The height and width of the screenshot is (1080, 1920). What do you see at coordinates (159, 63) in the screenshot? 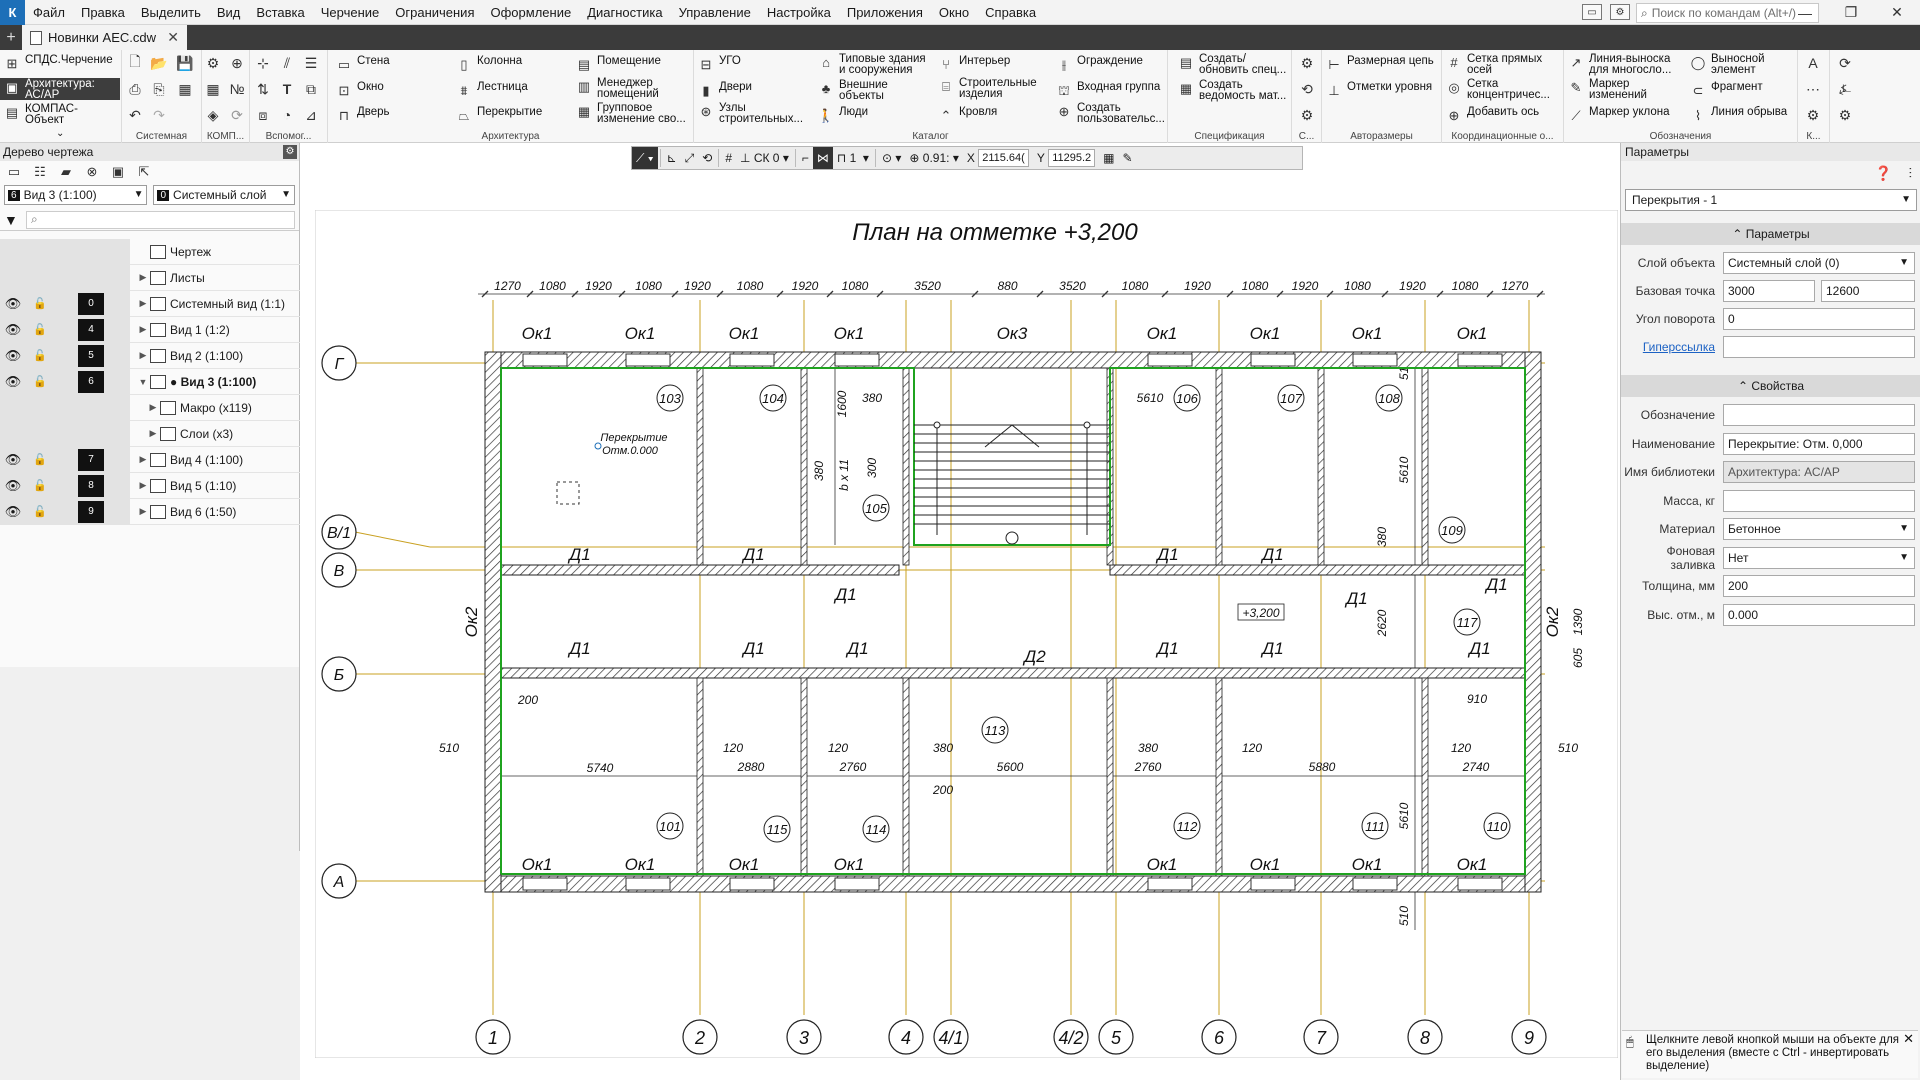
I see `open-icon: 📂` at bounding box center [159, 63].